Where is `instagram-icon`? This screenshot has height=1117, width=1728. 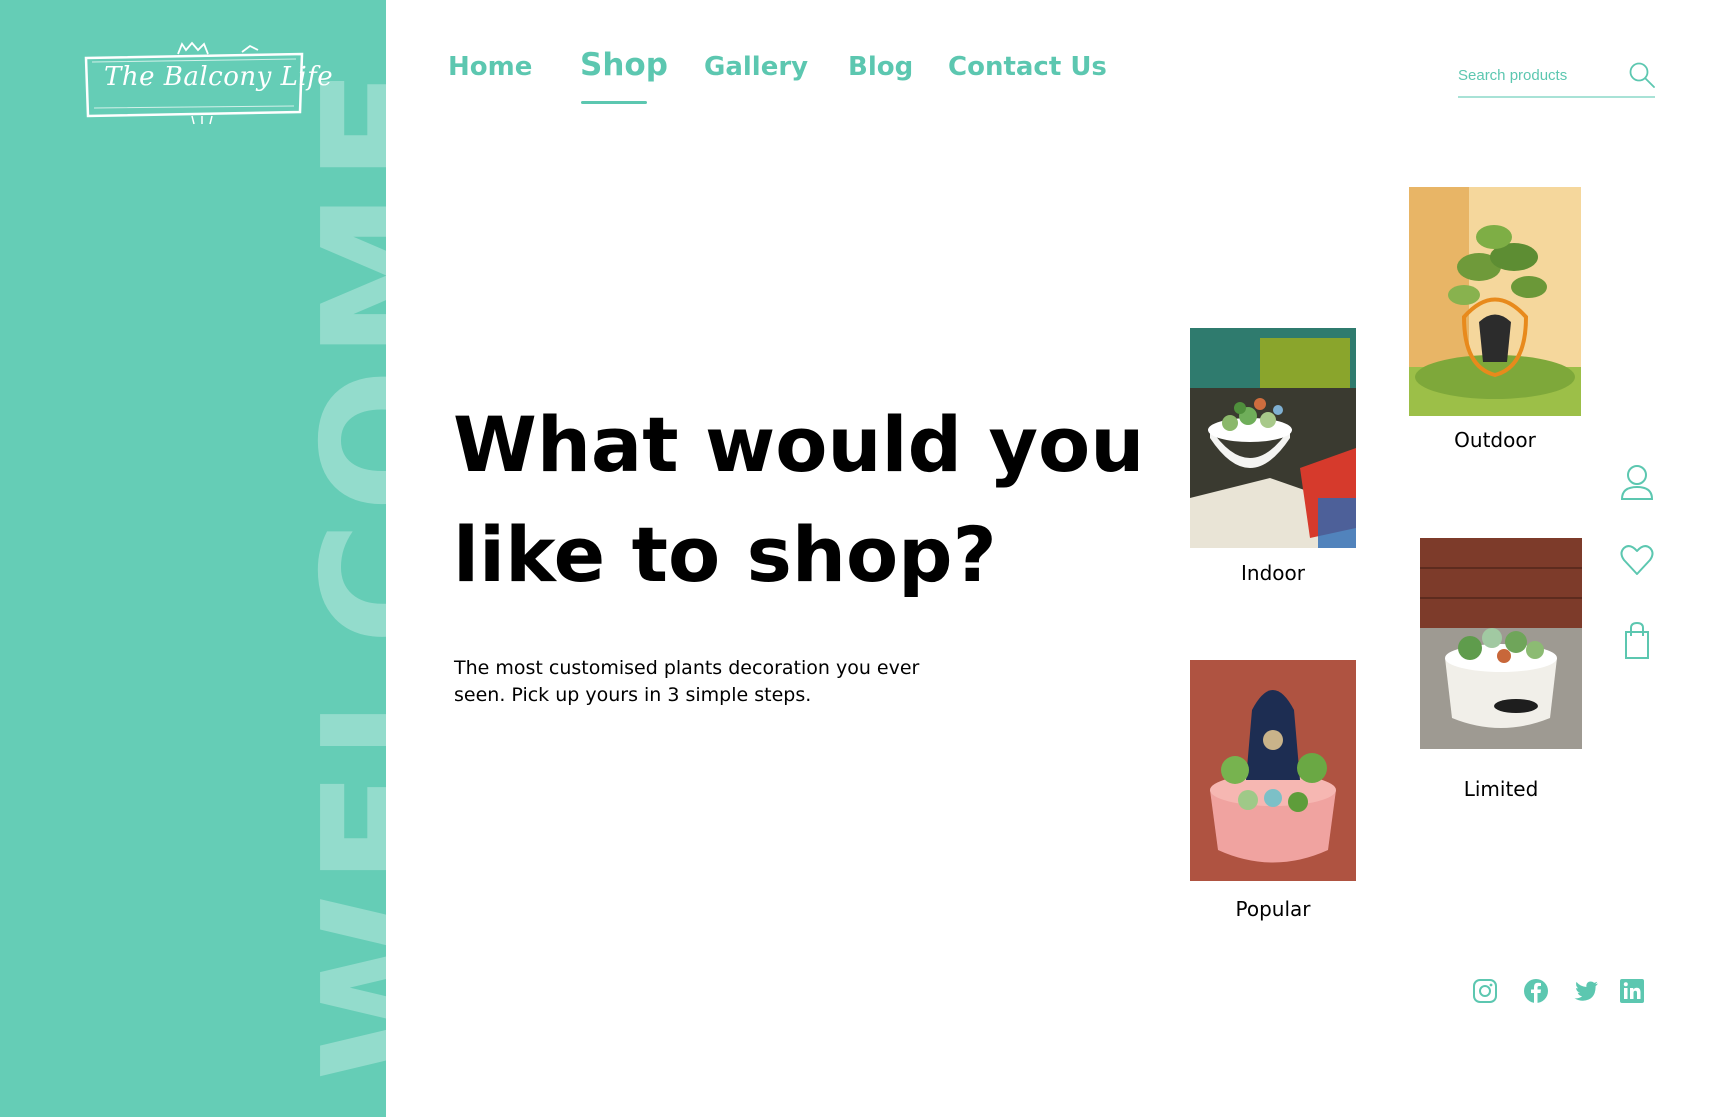 instagram-icon is located at coordinates (1485, 991).